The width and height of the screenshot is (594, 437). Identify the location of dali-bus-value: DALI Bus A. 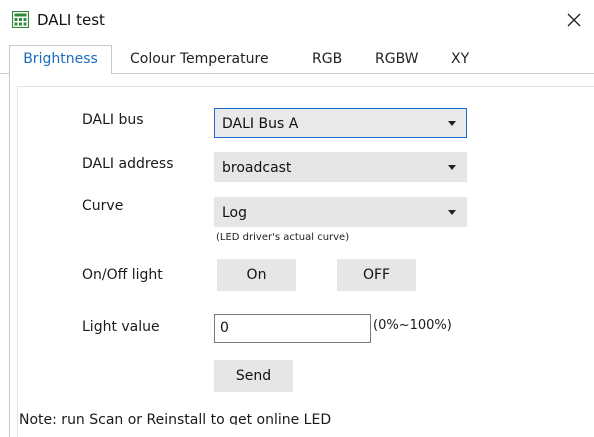
(260, 124).